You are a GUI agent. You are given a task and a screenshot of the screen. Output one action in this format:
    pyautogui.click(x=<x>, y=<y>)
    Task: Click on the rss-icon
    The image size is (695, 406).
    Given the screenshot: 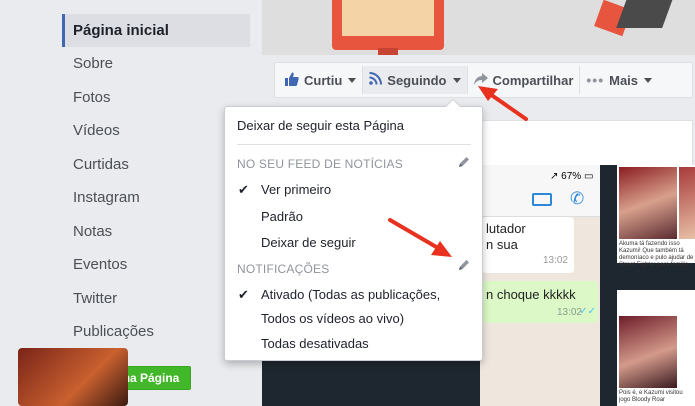 What is the action you would take?
    pyautogui.click(x=376, y=80)
    